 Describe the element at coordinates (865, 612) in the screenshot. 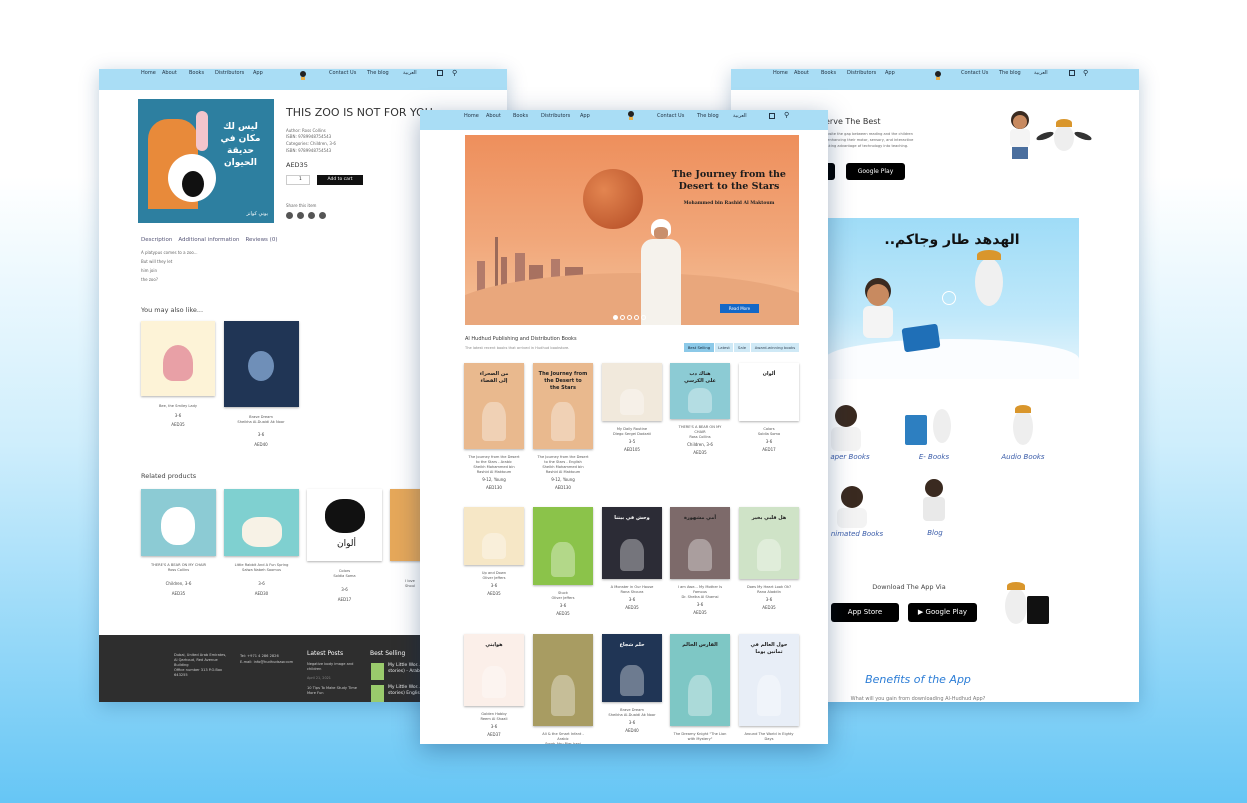

I see `app-store-badge: App Store` at that location.